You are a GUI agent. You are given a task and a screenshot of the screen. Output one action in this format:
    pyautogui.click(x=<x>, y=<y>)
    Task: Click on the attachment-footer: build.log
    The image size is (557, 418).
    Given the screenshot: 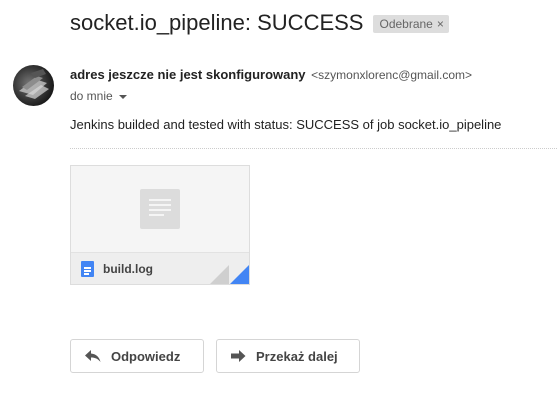 What is the action you would take?
    pyautogui.click(x=160, y=268)
    